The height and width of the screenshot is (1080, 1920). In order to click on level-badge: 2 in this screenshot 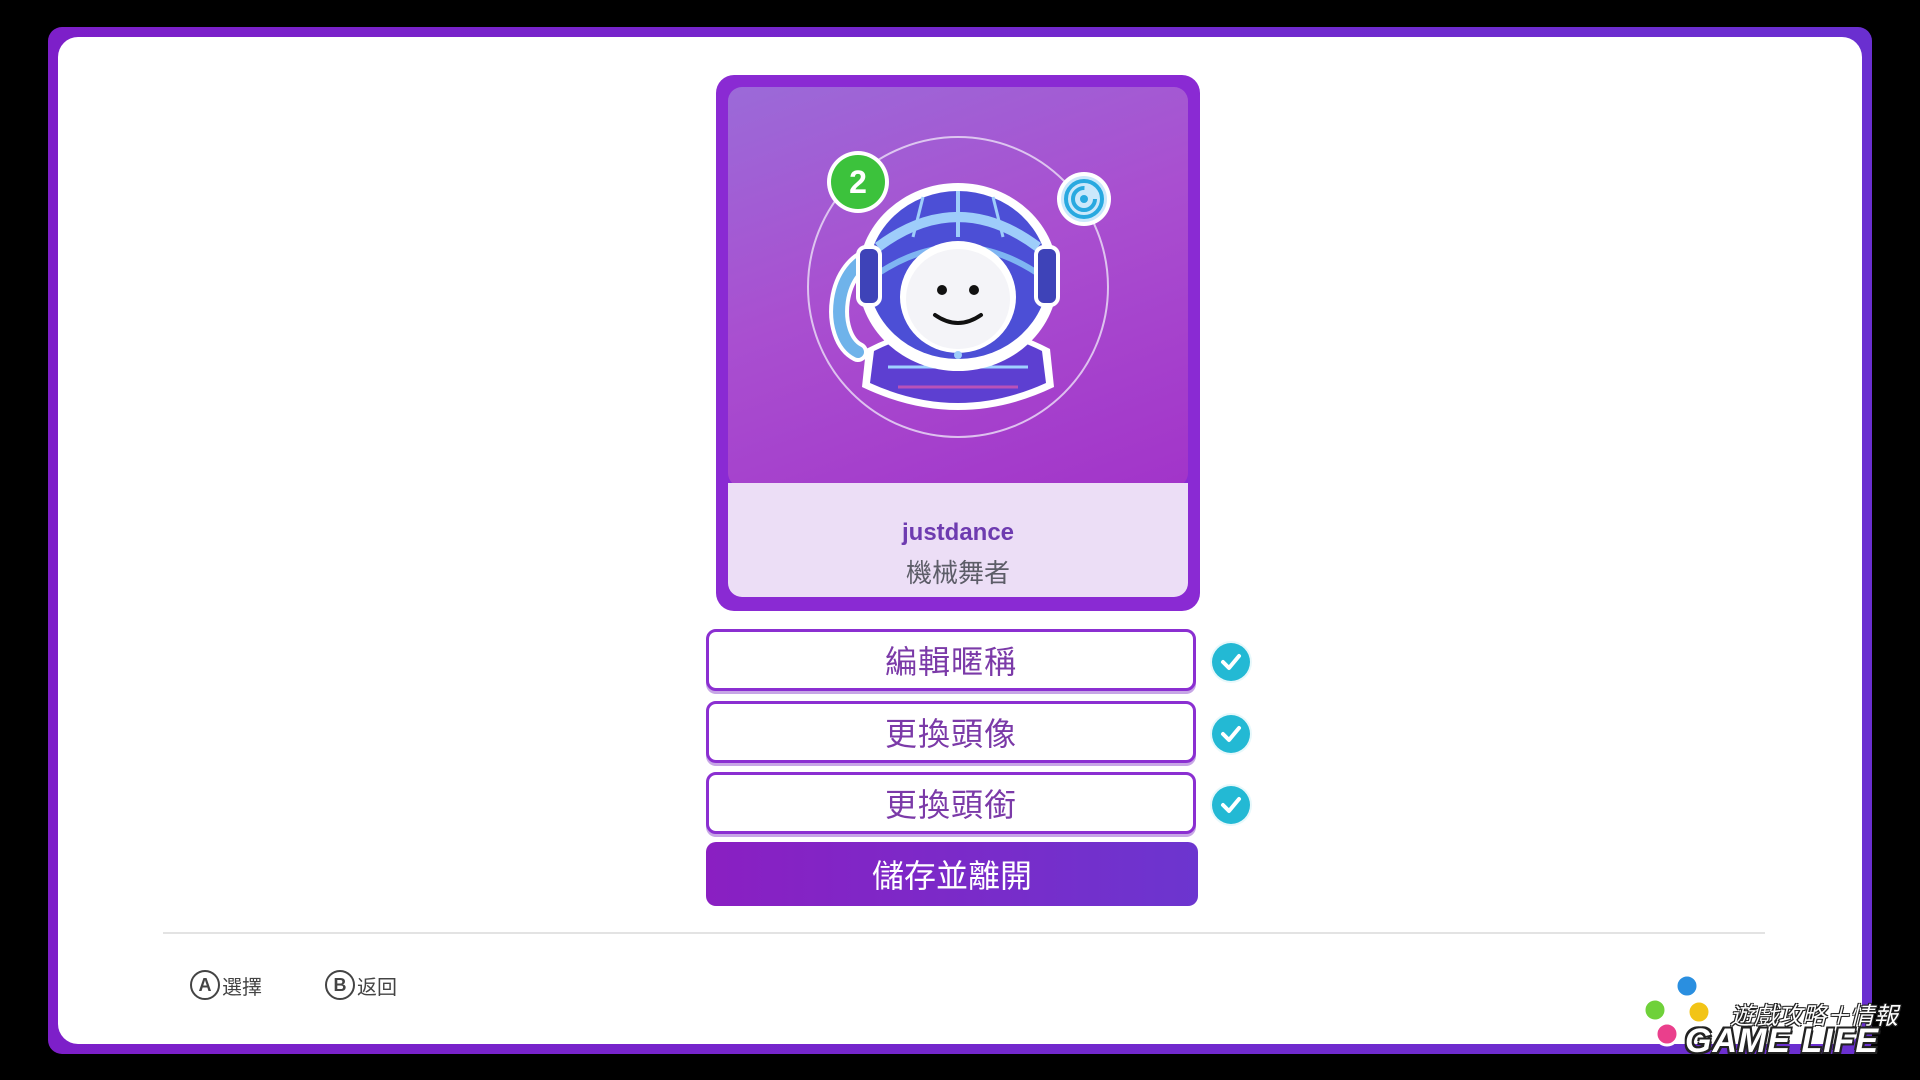, I will do `click(858, 182)`.